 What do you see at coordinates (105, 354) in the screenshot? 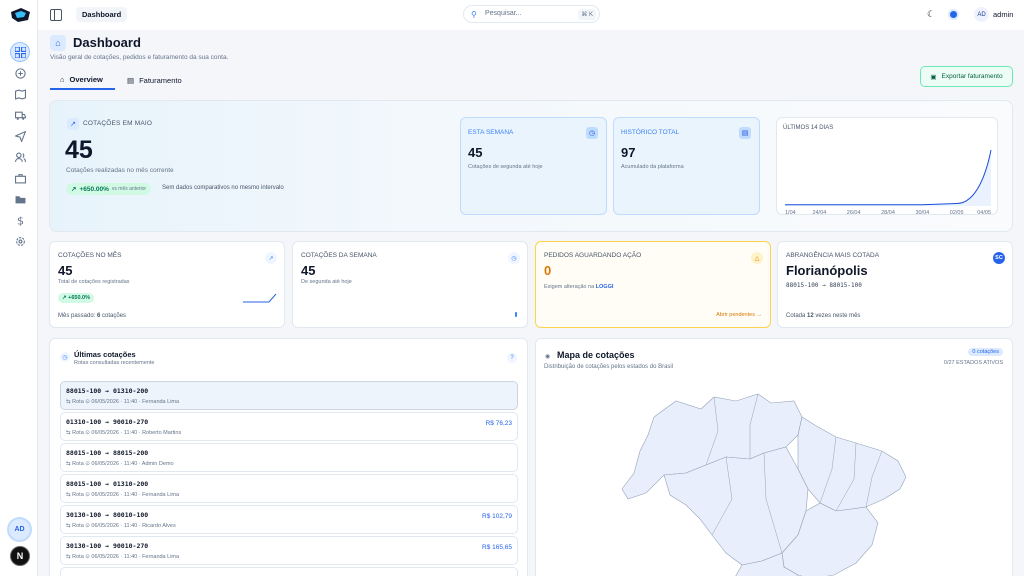
I see `quotes-title: Últimas cotações` at bounding box center [105, 354].